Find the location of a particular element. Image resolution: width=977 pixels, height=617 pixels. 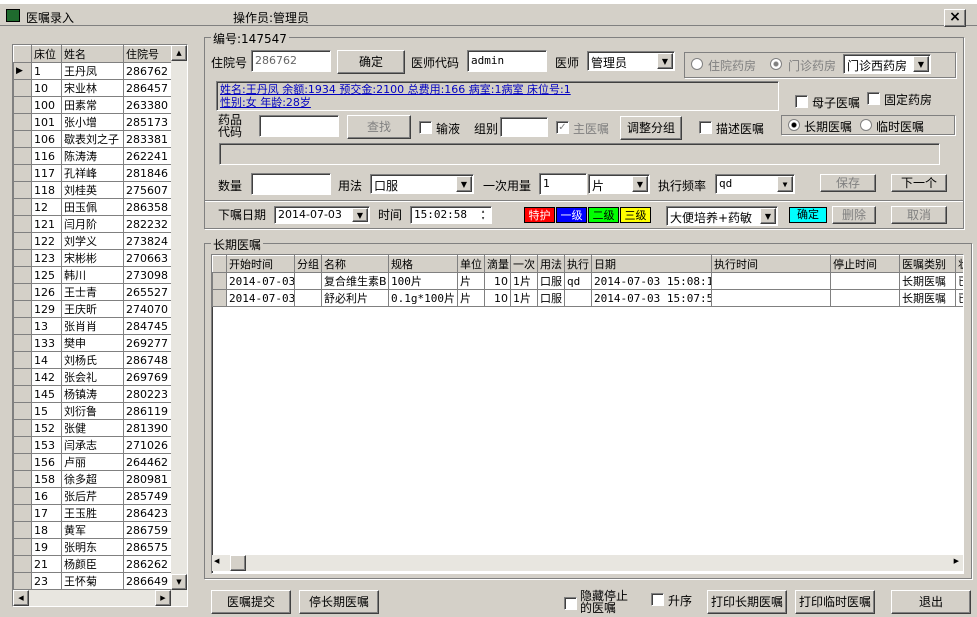

save-button: 保存 is located at coordinates (848, 183).